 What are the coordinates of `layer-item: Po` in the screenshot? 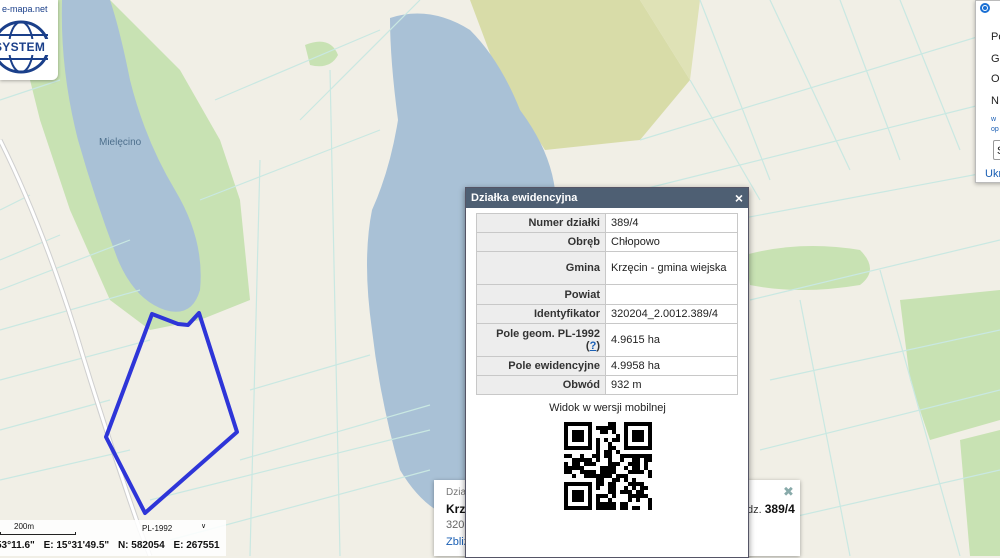 It's located at (995, 37).